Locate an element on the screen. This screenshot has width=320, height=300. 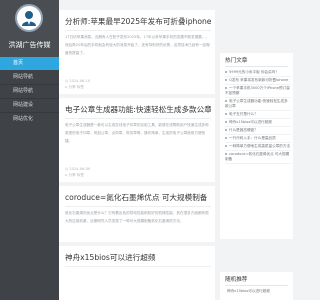
nav-item-site-seo: 网站优化 is located at coordinates (29, 119).